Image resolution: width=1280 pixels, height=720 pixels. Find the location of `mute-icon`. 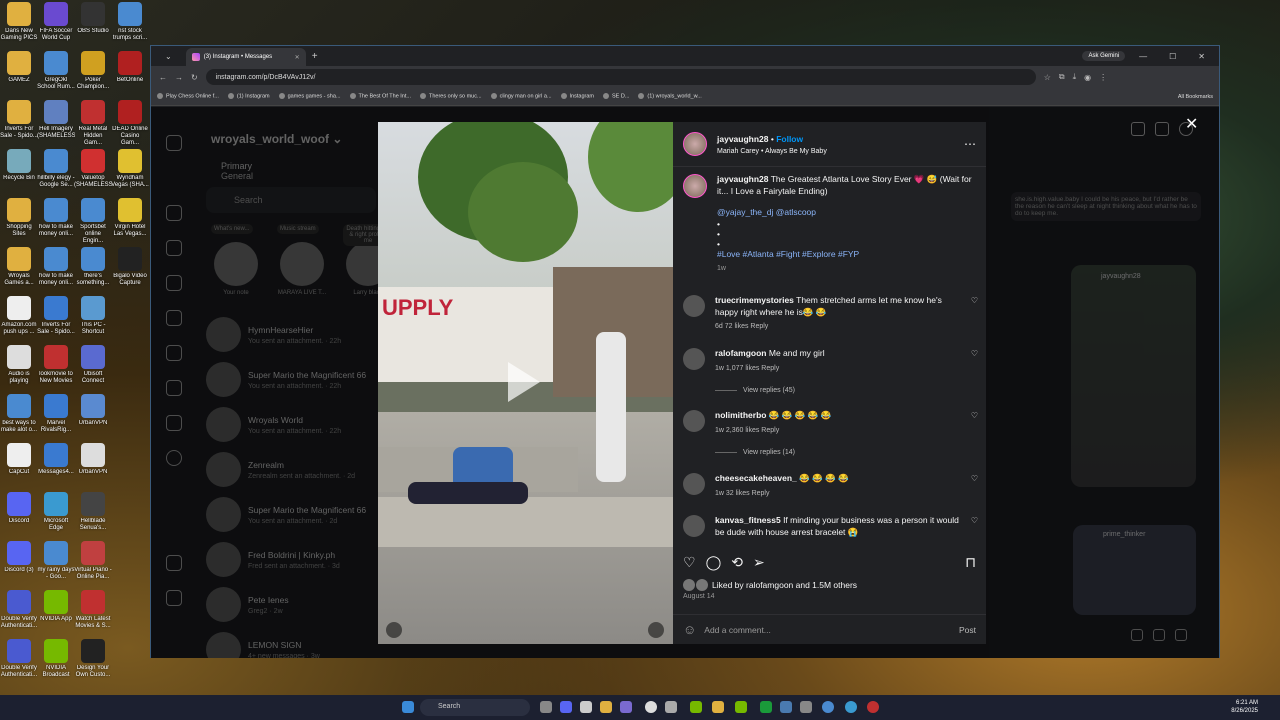

mute-icon is located at coordinates (656, 630).